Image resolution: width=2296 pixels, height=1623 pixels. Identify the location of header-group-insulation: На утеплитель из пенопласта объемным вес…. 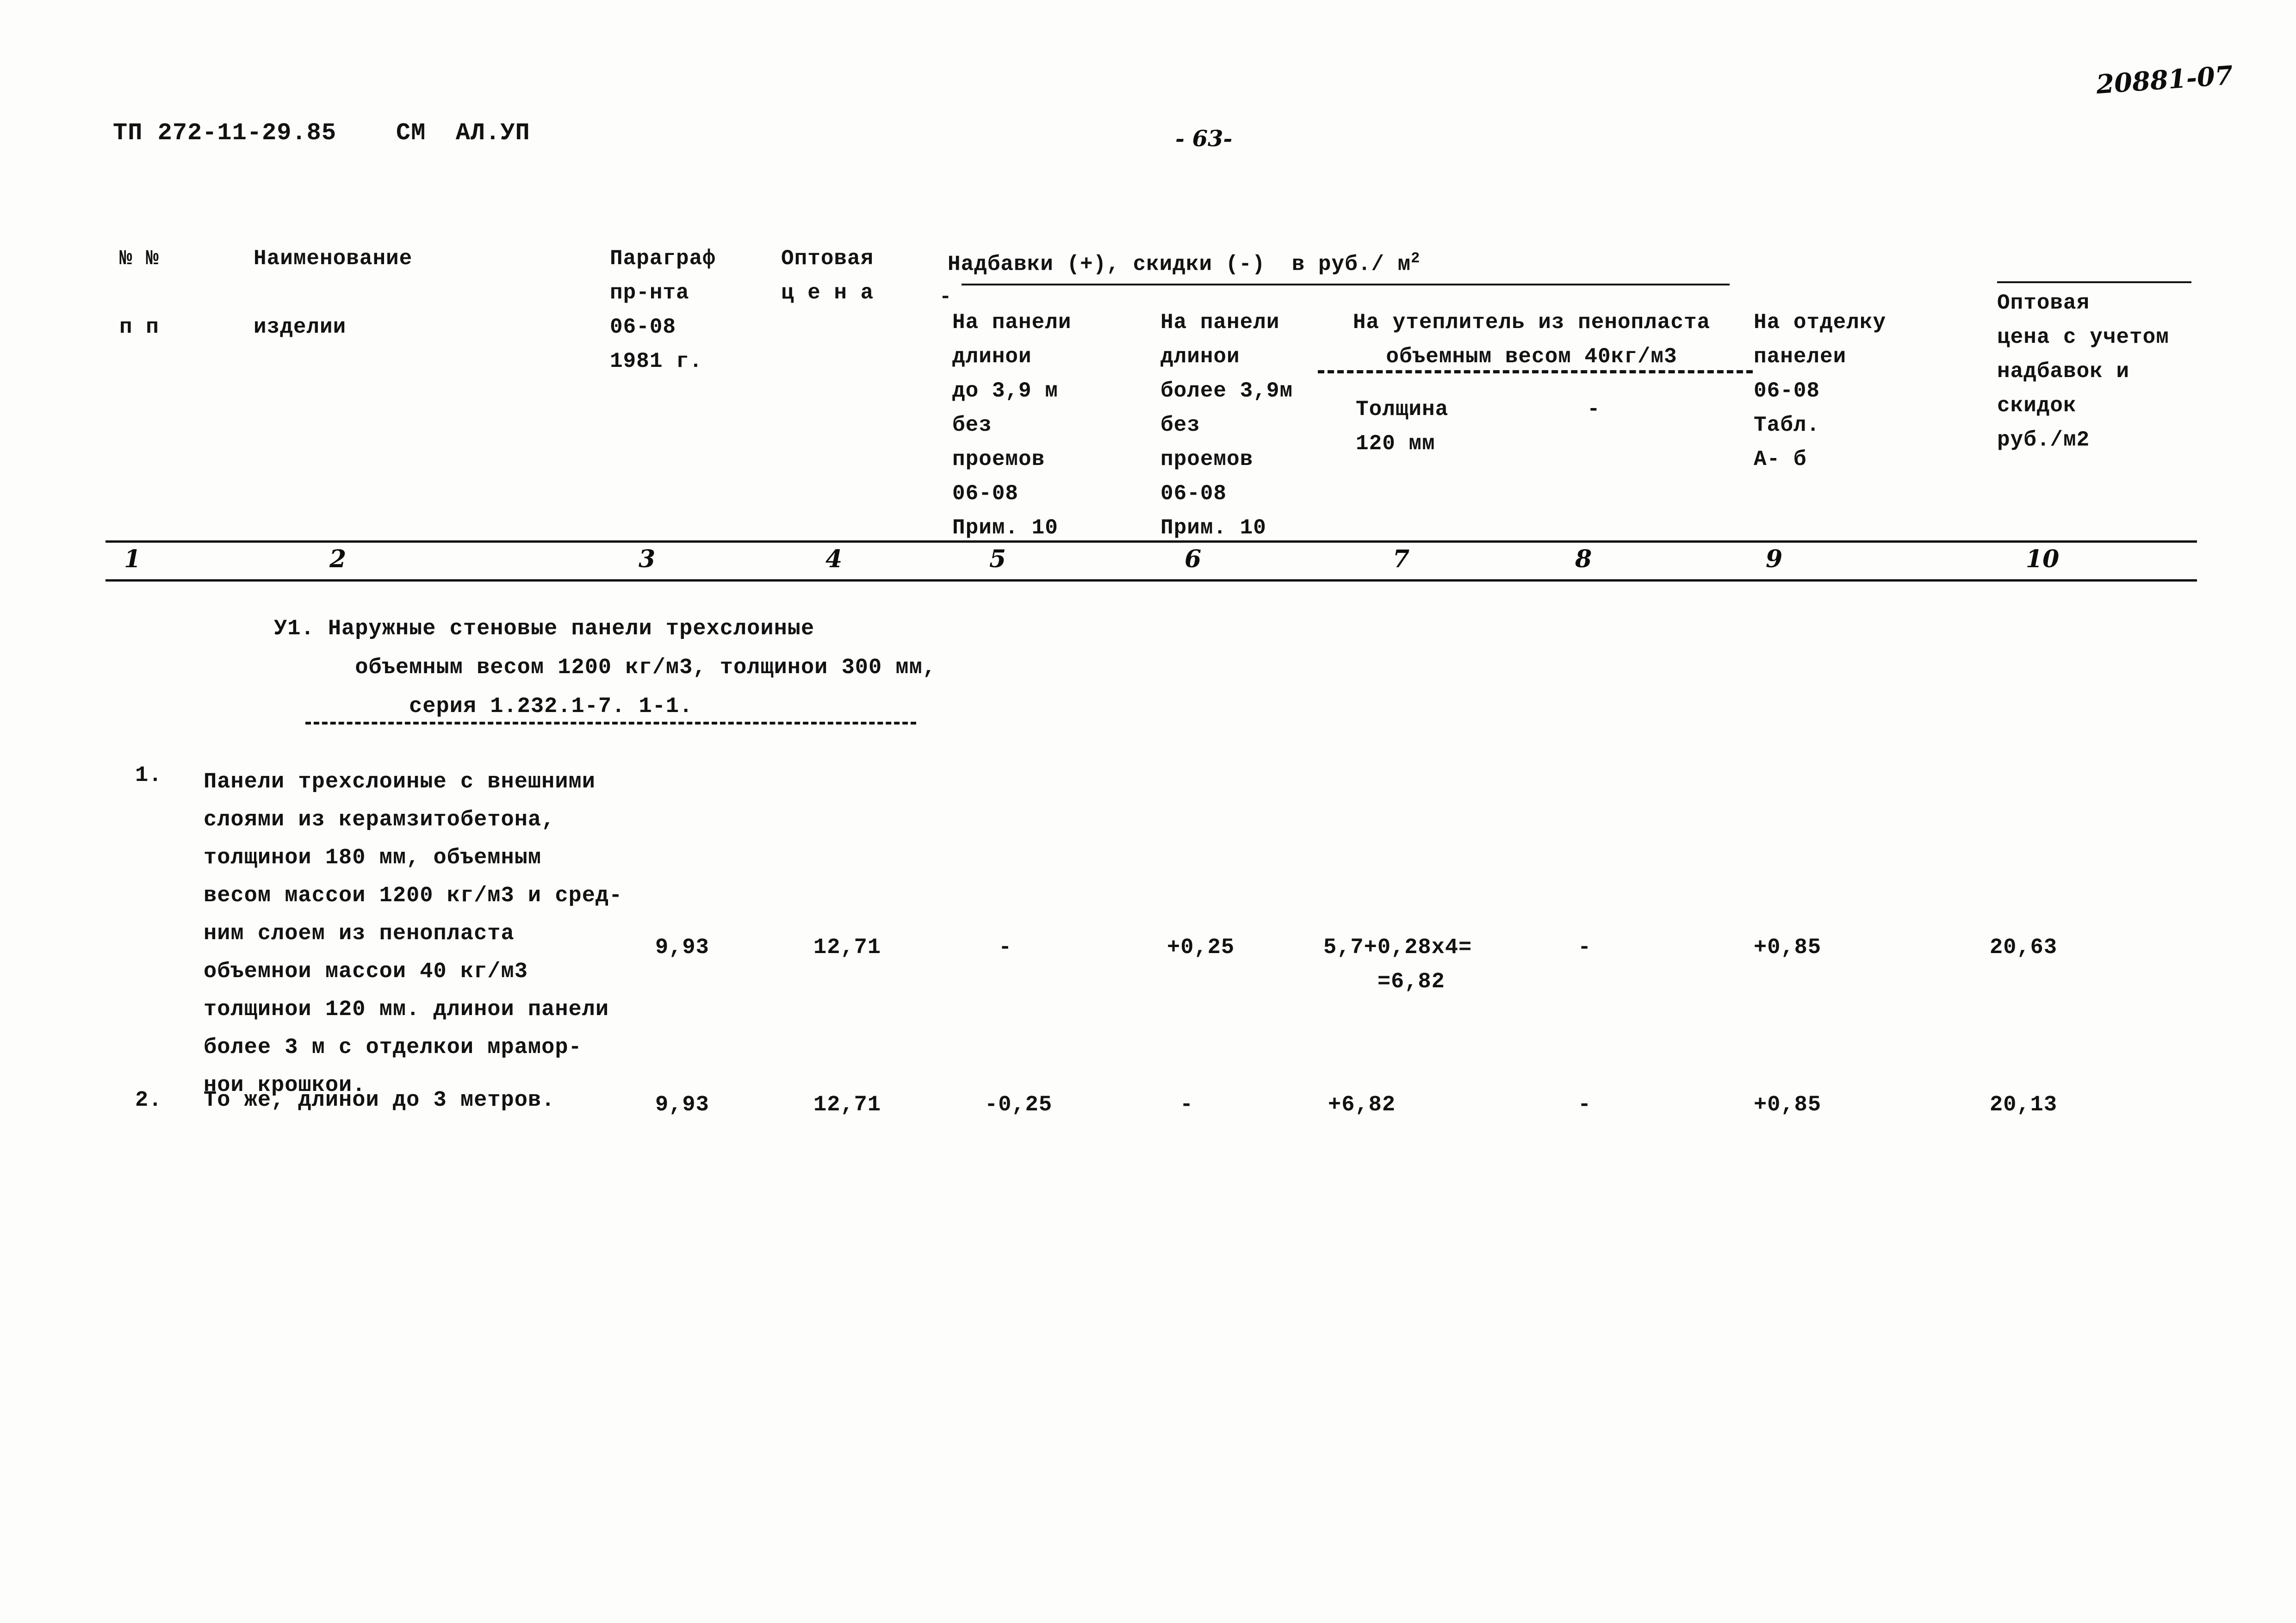
(1532, 339).